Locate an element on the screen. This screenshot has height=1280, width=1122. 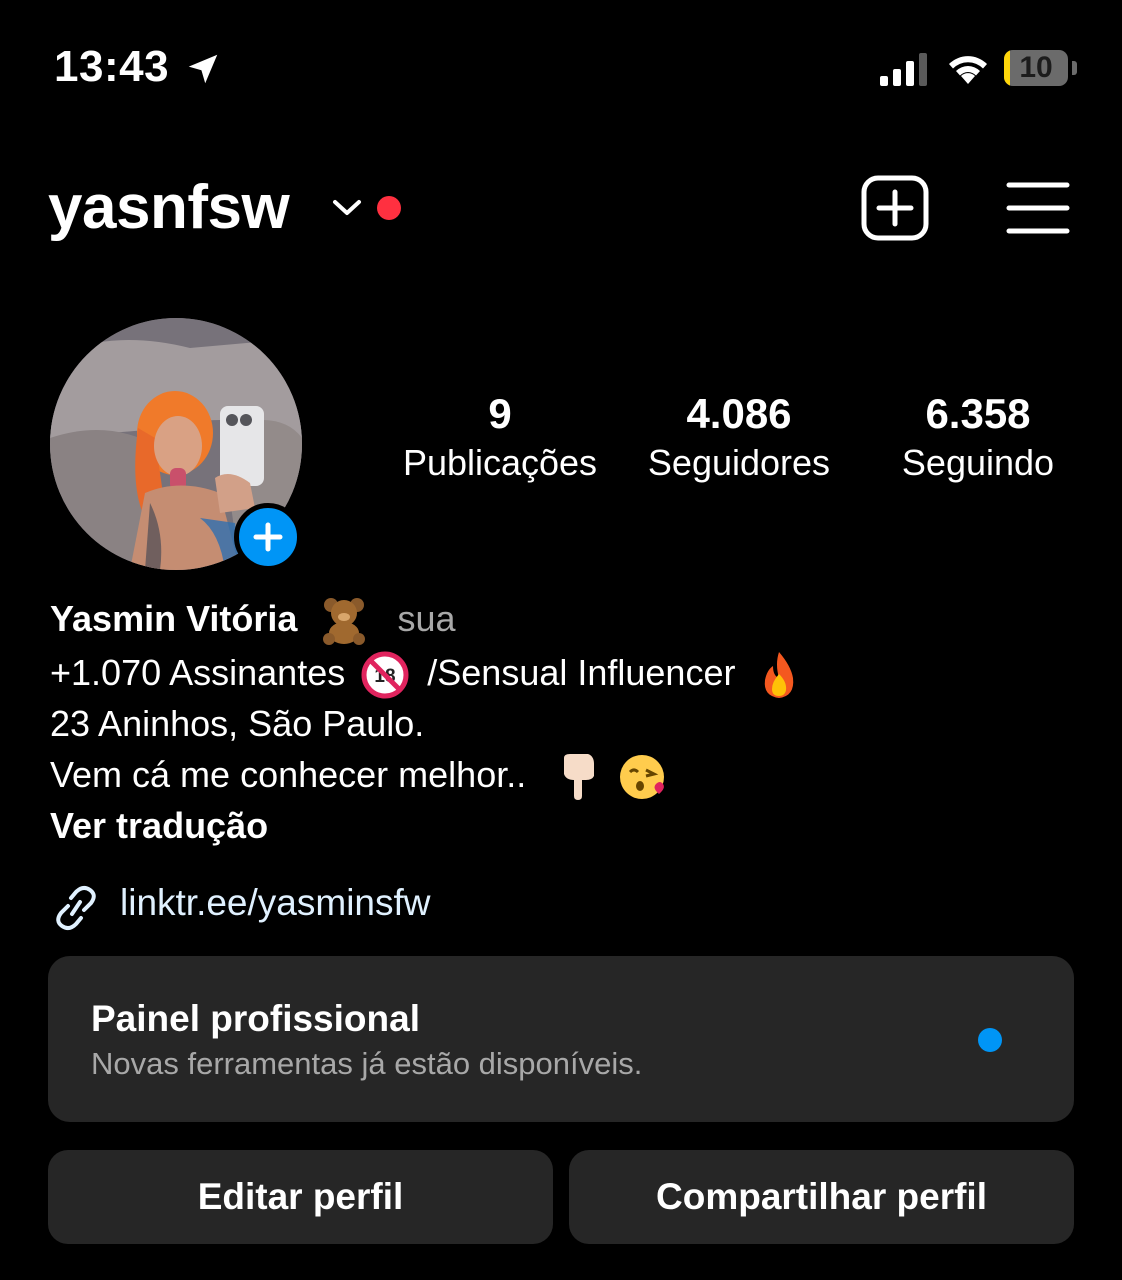
bio-line-3: Vem cá me conhecer melhor.. is located at coordinates (359, 777).